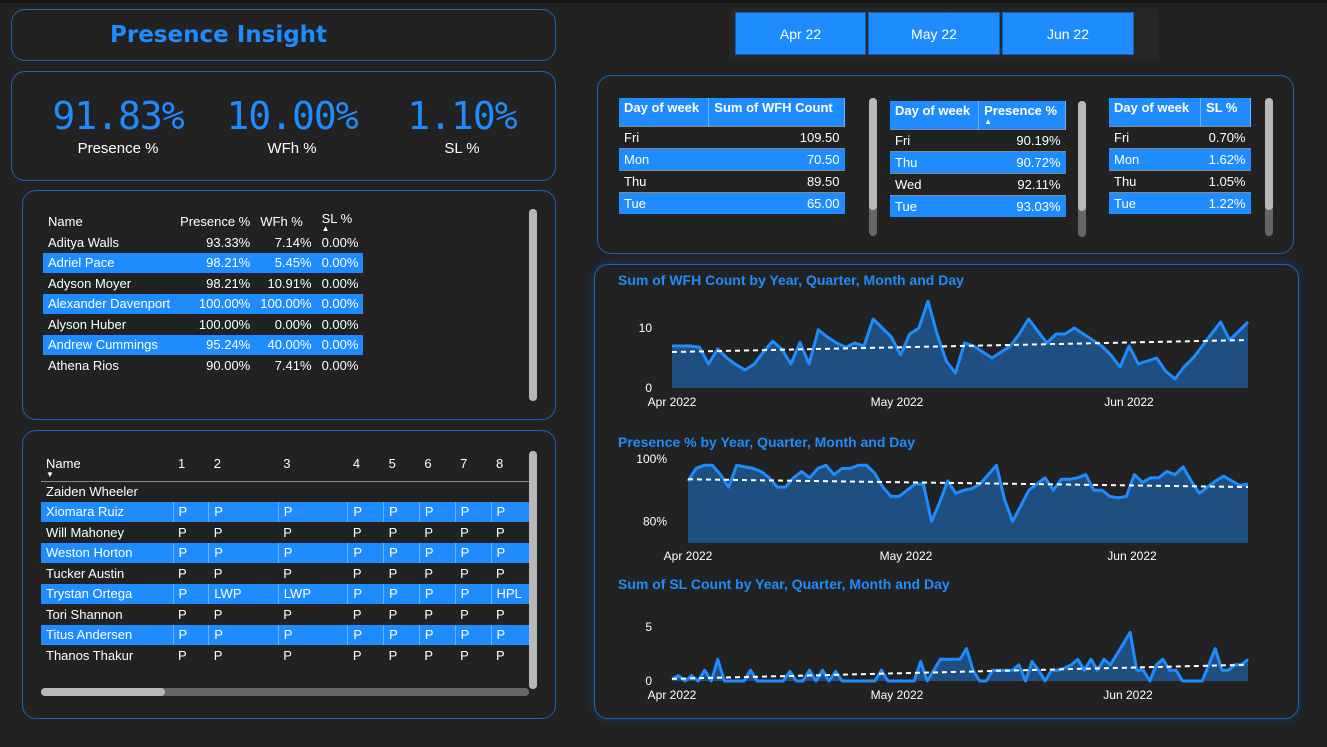 The width and height of the screenshot is (1327, 747). I want to click on dow-cell-value: 1.05%, so click(1225, 180).